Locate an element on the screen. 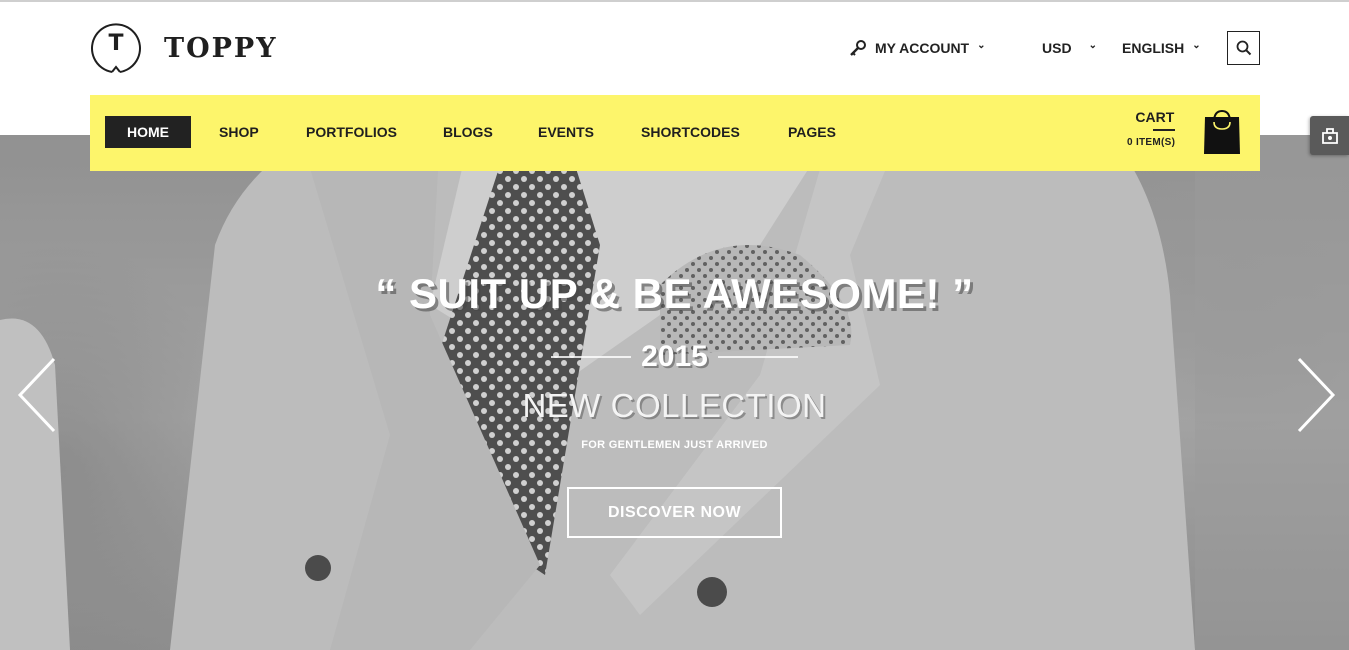 This screenshot has width=1349, height=650. nav-item-home: HOME is located at coordinates (148, 132).